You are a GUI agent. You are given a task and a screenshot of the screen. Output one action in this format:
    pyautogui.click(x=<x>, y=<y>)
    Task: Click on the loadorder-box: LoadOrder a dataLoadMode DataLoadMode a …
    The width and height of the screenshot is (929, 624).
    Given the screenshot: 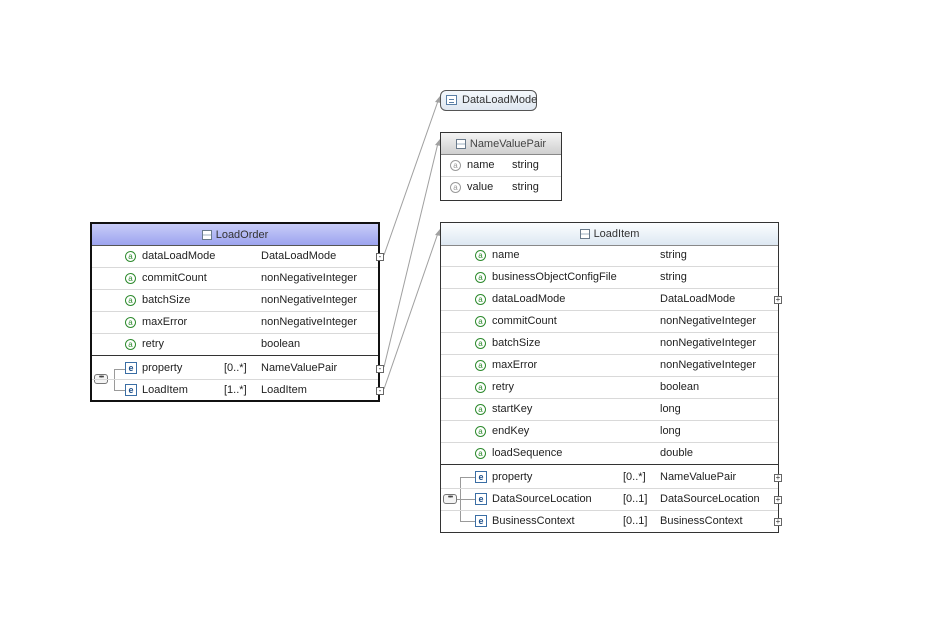 What is the action you would take?
    pyautogui.click(x=237, y=312)
    